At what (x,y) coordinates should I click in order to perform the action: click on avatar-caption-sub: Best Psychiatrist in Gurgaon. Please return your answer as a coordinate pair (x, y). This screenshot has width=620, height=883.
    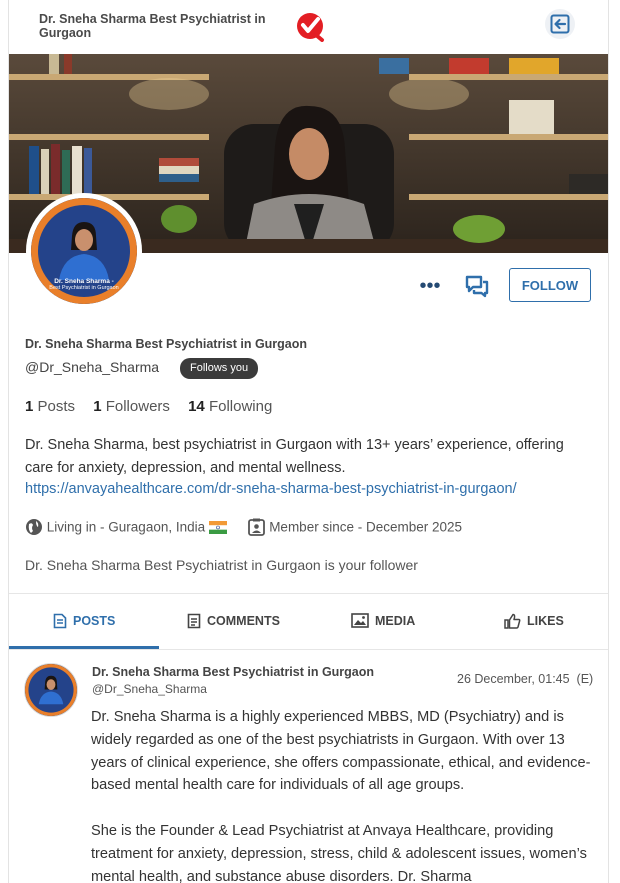
    Looking at the image, I should click on (84, 288).